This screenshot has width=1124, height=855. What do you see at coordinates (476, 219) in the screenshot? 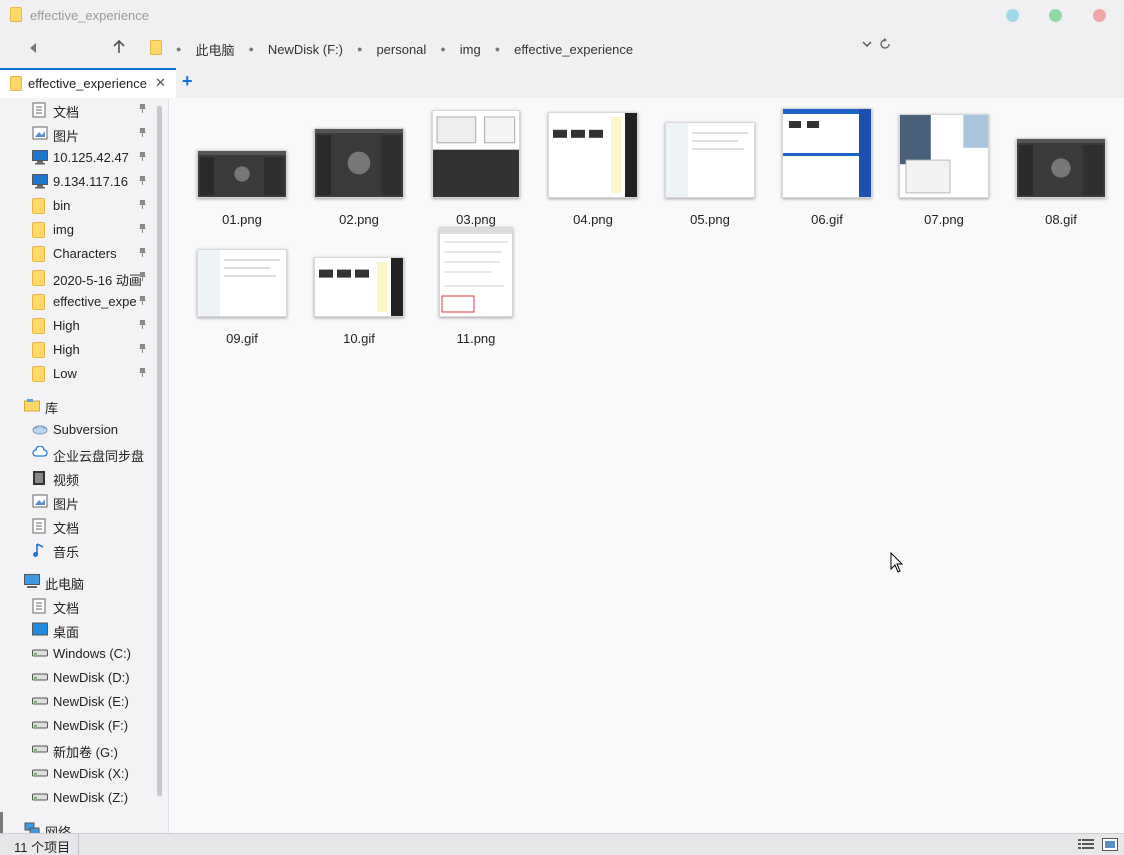
I see `file-name: 03.png` at bounding box center [476, 219].